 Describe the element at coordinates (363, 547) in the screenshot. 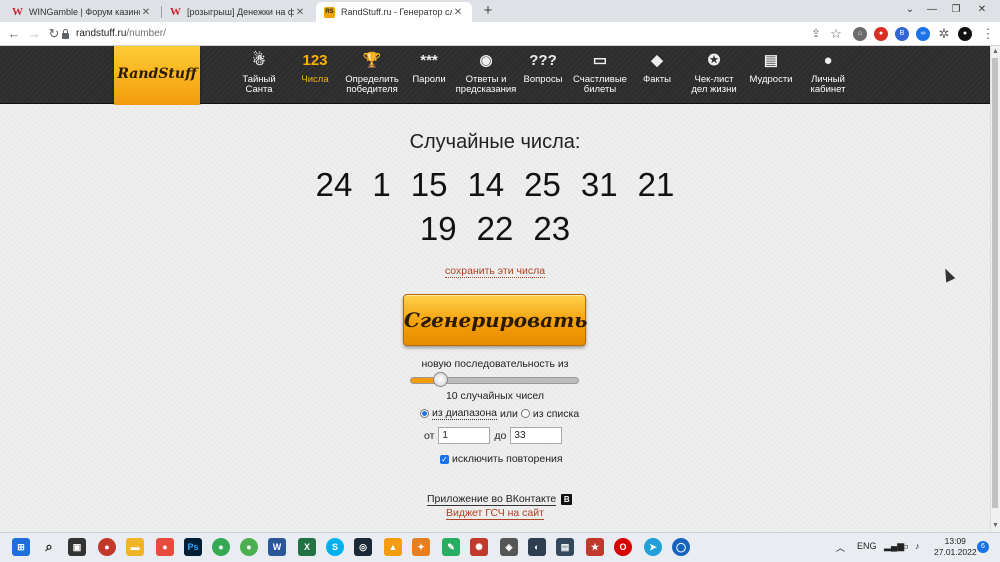

I see `steam-icon: ◎` at that location.